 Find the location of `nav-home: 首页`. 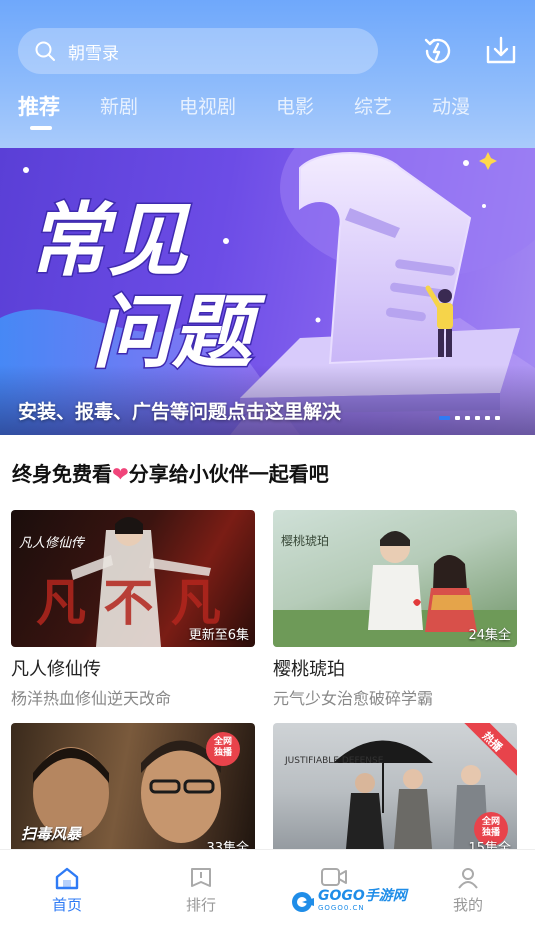

nav-home: 首页 is located at coordinates (67, 887).